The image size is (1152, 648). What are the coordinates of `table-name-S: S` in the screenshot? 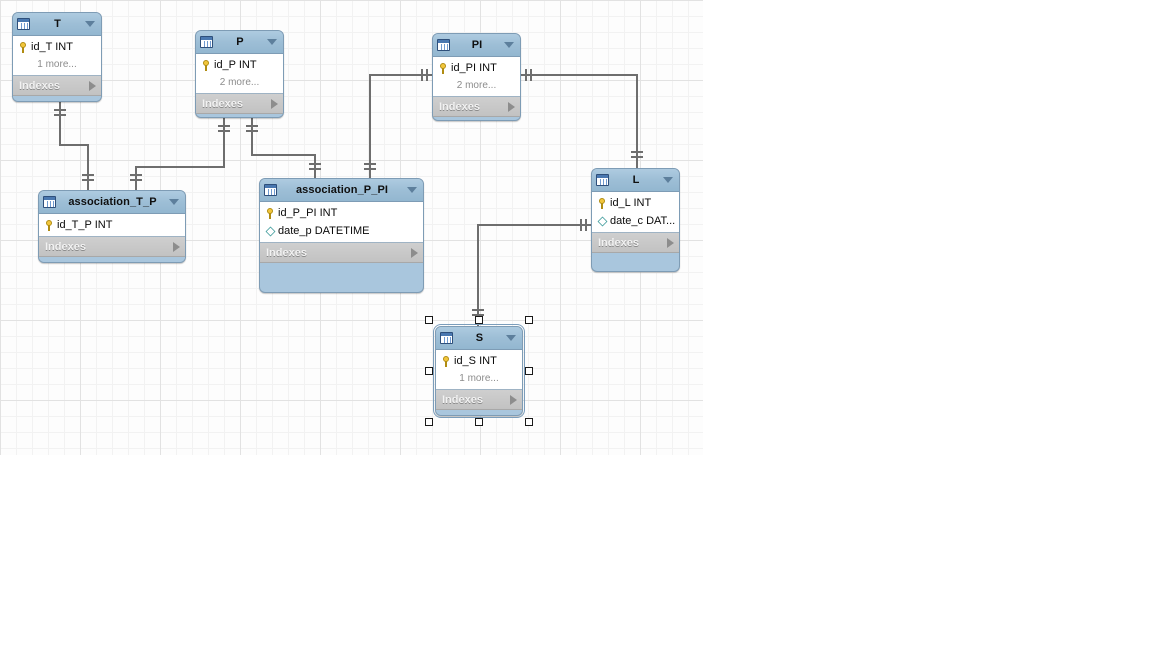 It's located at (479, 338).